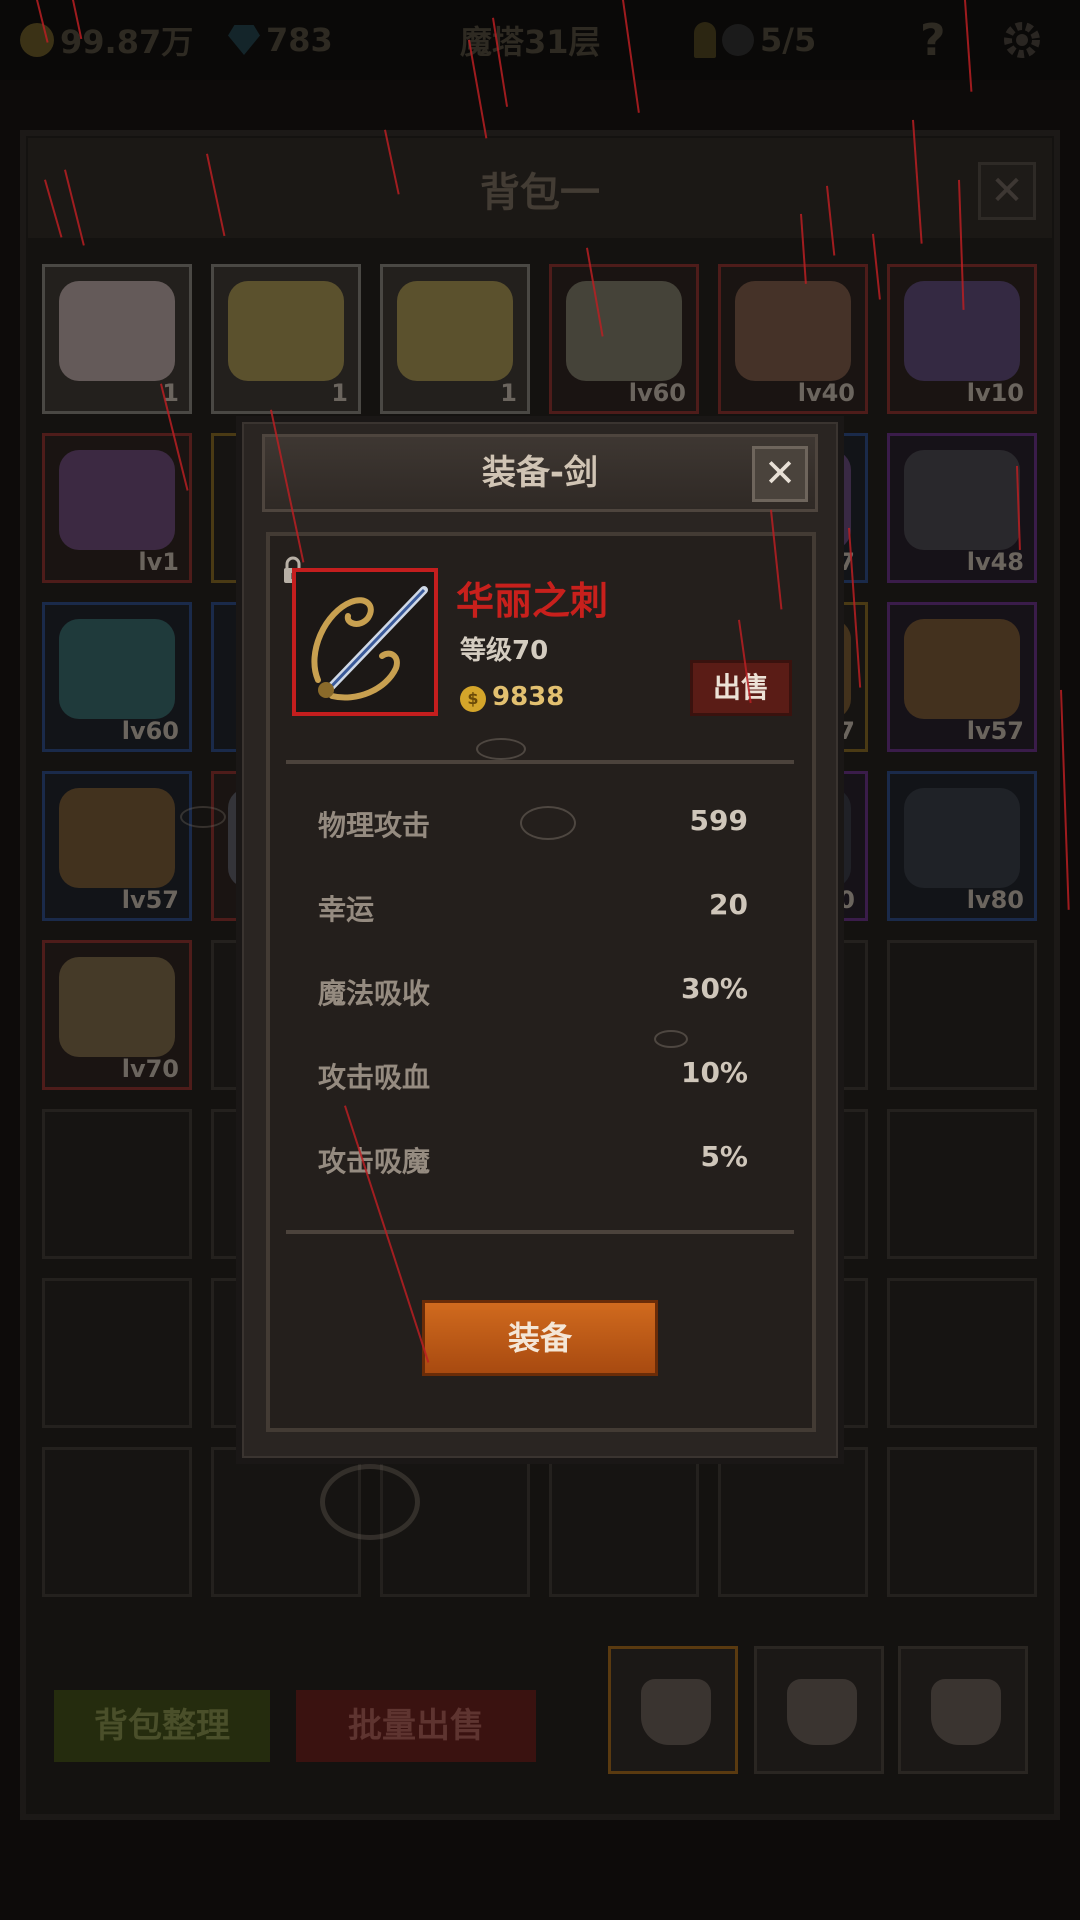 Image resolution: width=1080 pixels, height=1920 pixels. I want to click on gem-amount: 783, so click(299, 40).